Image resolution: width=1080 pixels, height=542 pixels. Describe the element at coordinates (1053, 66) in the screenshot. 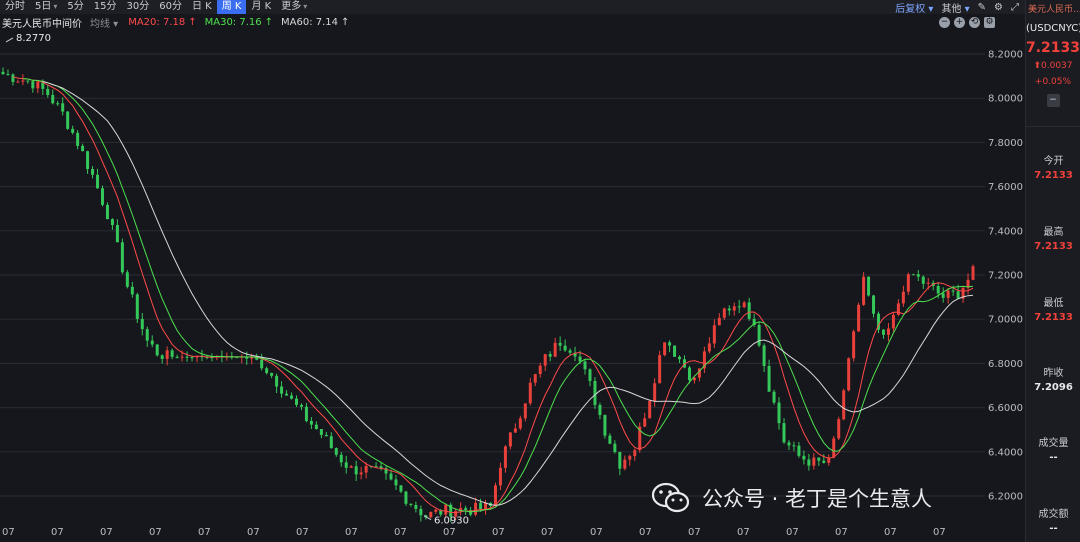

I see `price-change: ⬆0.0037` at that location.